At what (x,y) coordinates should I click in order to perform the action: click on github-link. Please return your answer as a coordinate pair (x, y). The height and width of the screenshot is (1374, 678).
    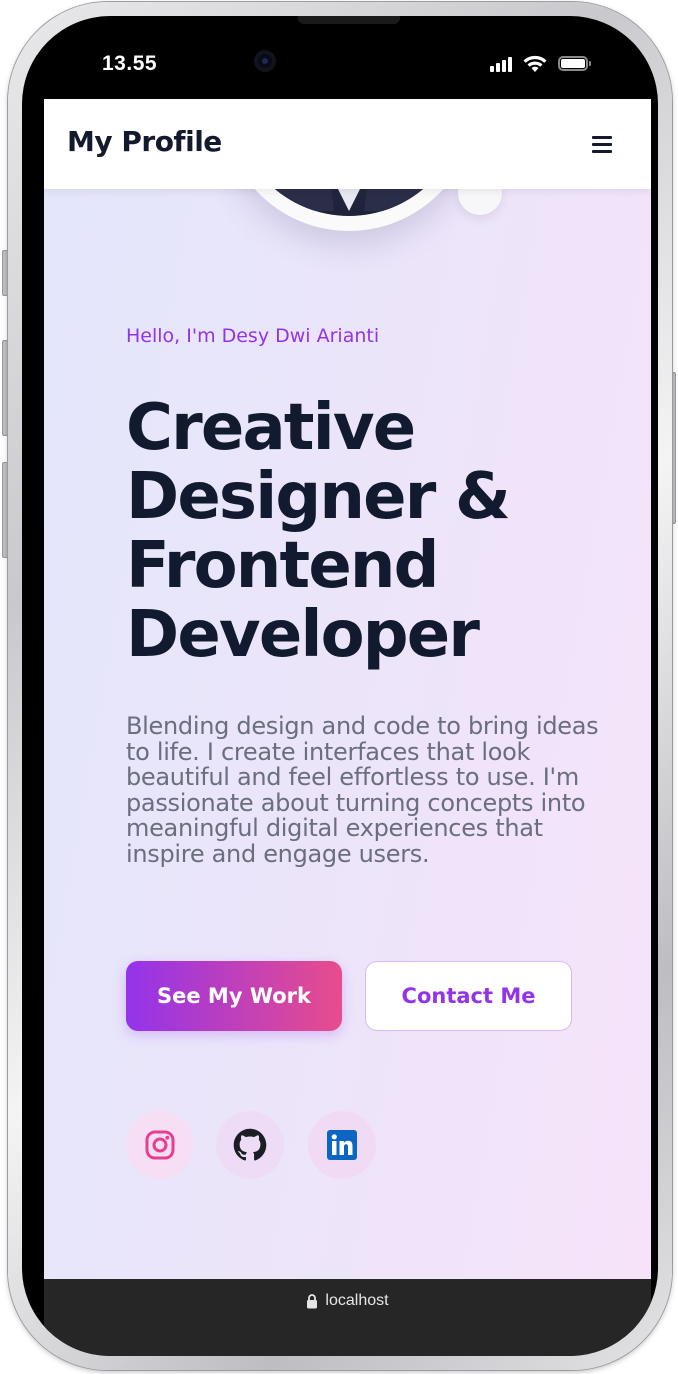
    Looking at the image, I should click on (250, 1145).